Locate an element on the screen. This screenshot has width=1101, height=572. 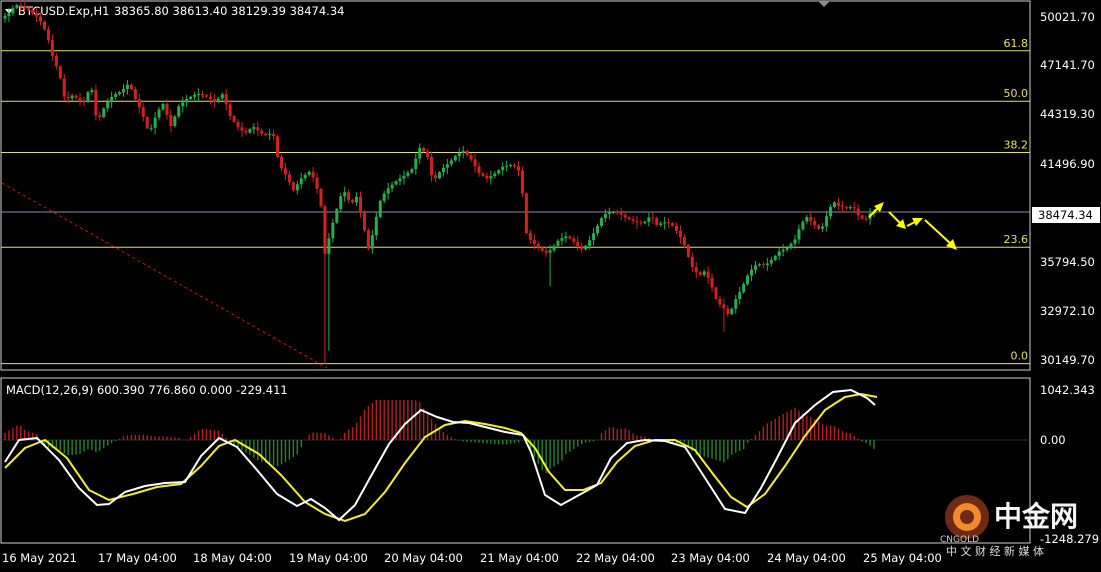
time-tick: 21 May 04:00 is located at coordinates (519, 558).